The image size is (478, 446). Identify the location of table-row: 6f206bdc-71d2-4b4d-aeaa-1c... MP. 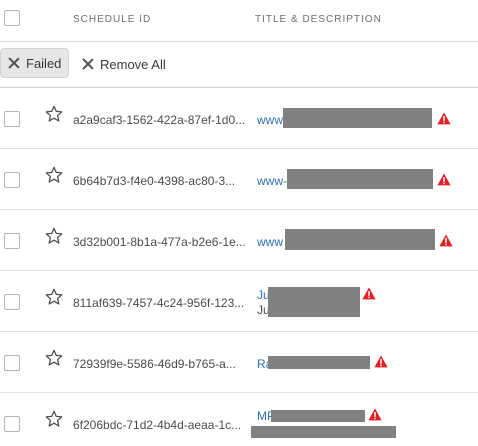
(239, 419).